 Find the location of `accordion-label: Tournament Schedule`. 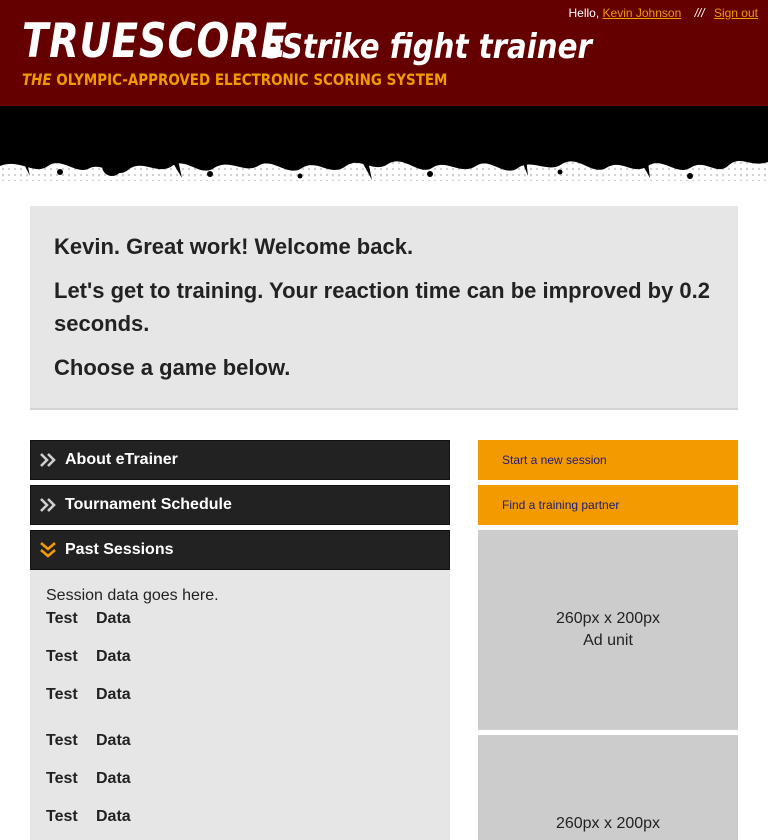

accordion-label: Tournament Schedule is located at coordinates (148, 504).